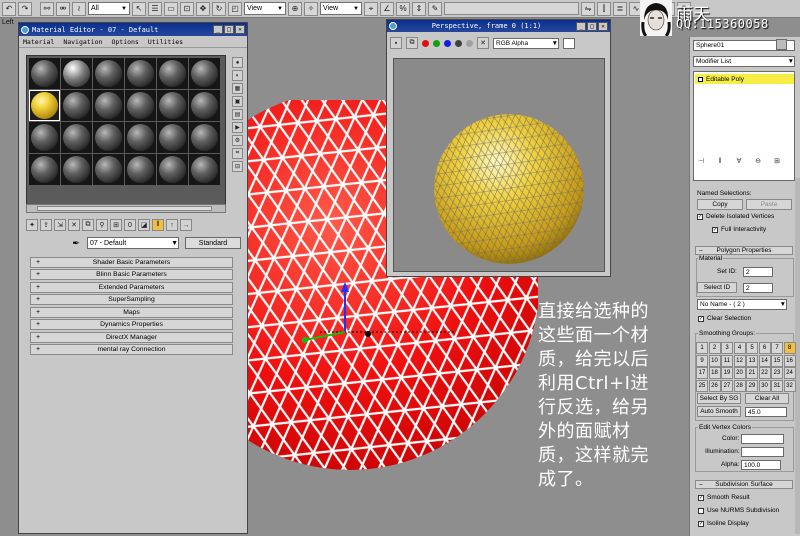 This screenshot has width=800, height=536. Describe the element at coordinates (781, 44) in the screenshot. I see `object-color-swatch` at that location.